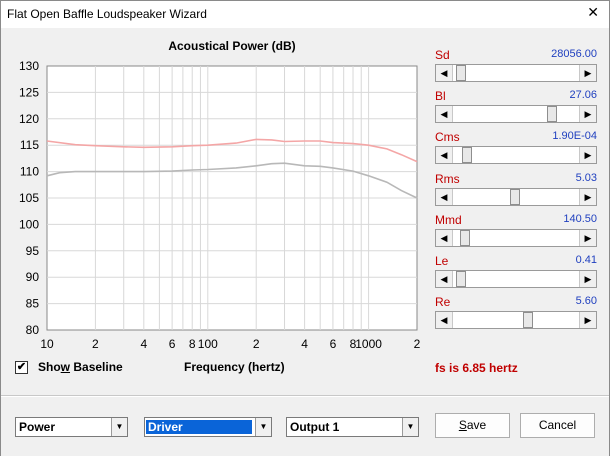 The image size is (610, 456). Describe the element at coordinates (557, 425) in the screenshot. I see `cancel-button: Cancel` at that location.